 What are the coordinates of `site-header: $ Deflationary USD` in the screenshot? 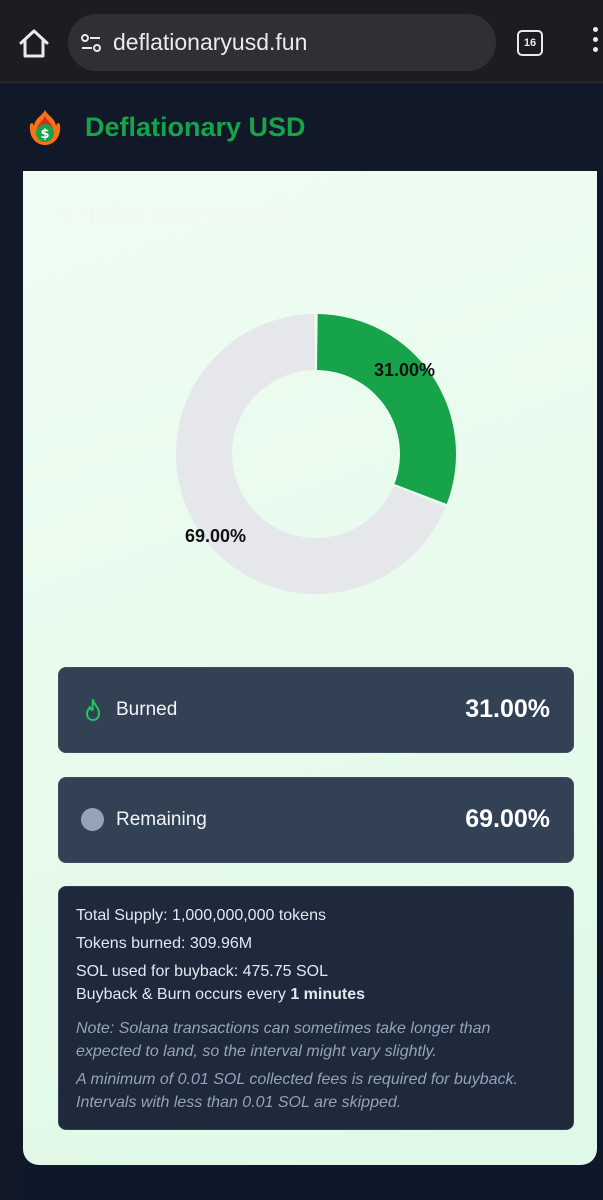 It's located at (301, 127).